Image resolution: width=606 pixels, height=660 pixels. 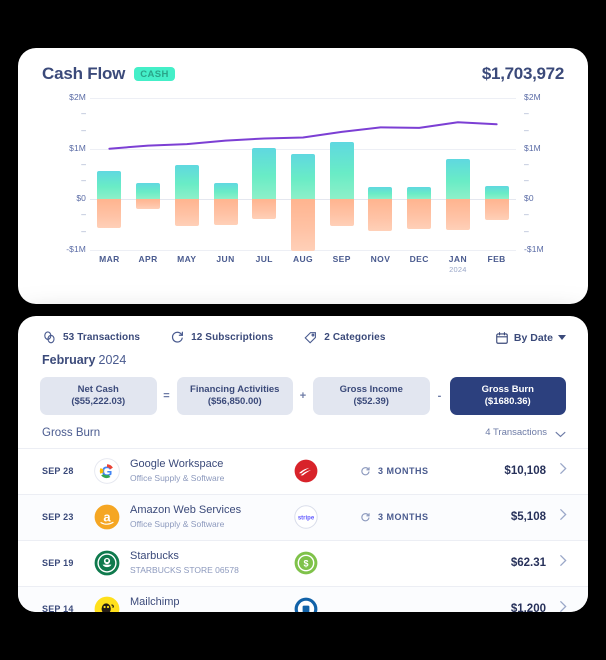 What do you see at coordinates (458, 269) in the screenshot?
I see `x-axis-year-label: 2024` at bounding box center [458, 269].